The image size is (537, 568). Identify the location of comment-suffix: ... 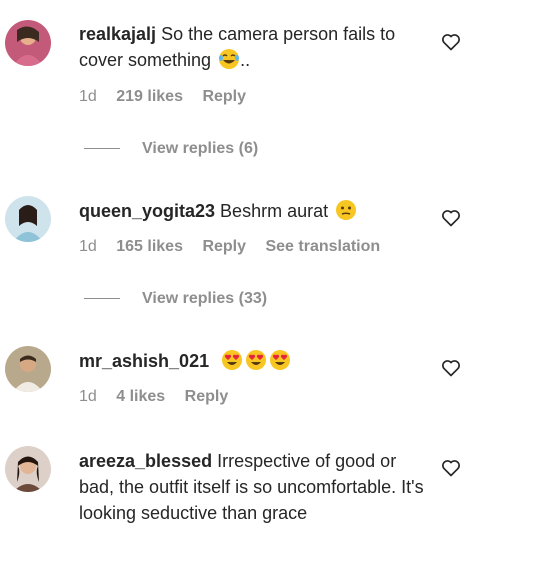
(245, 60).